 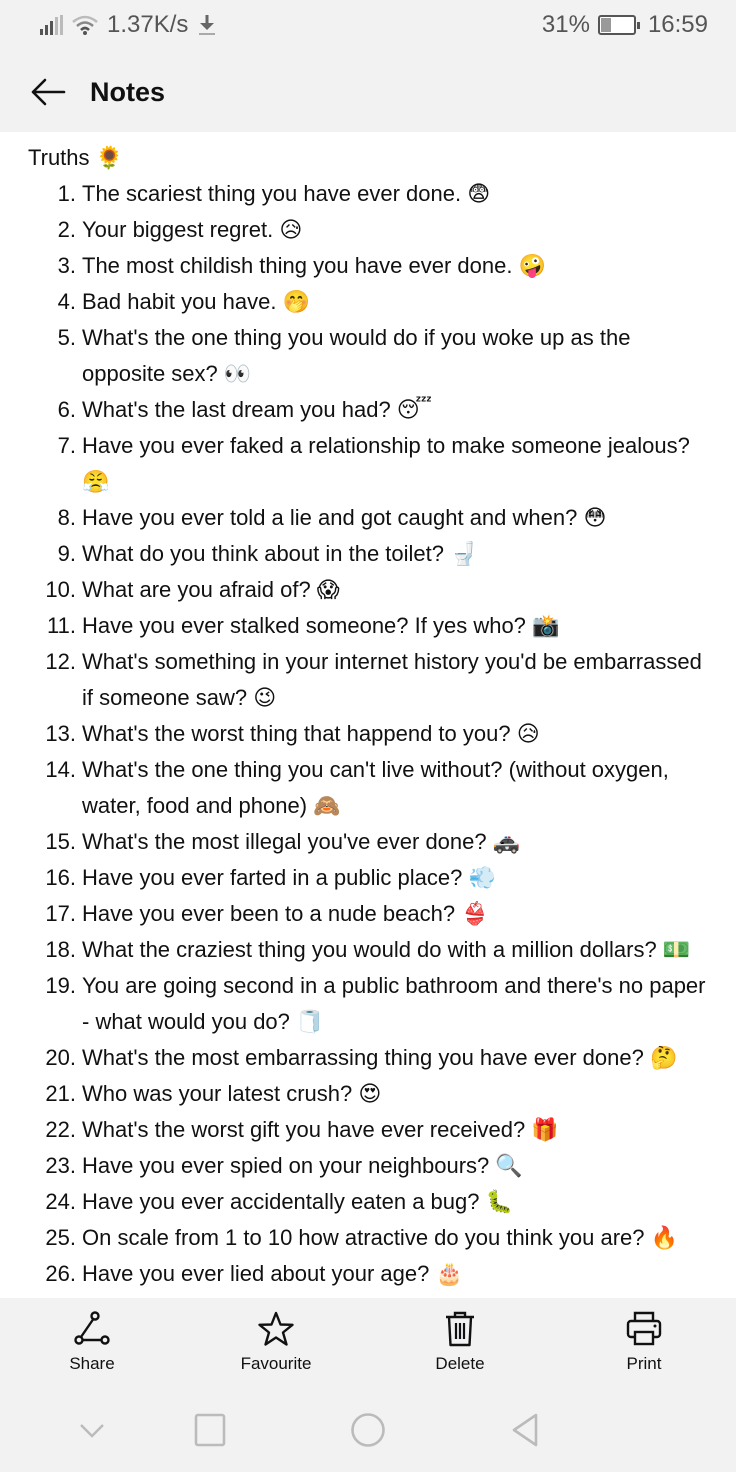 What do you see at coordinates (92, 1328) in the screenshot?
I see `share-icon` at bounding box center [92, 1328].